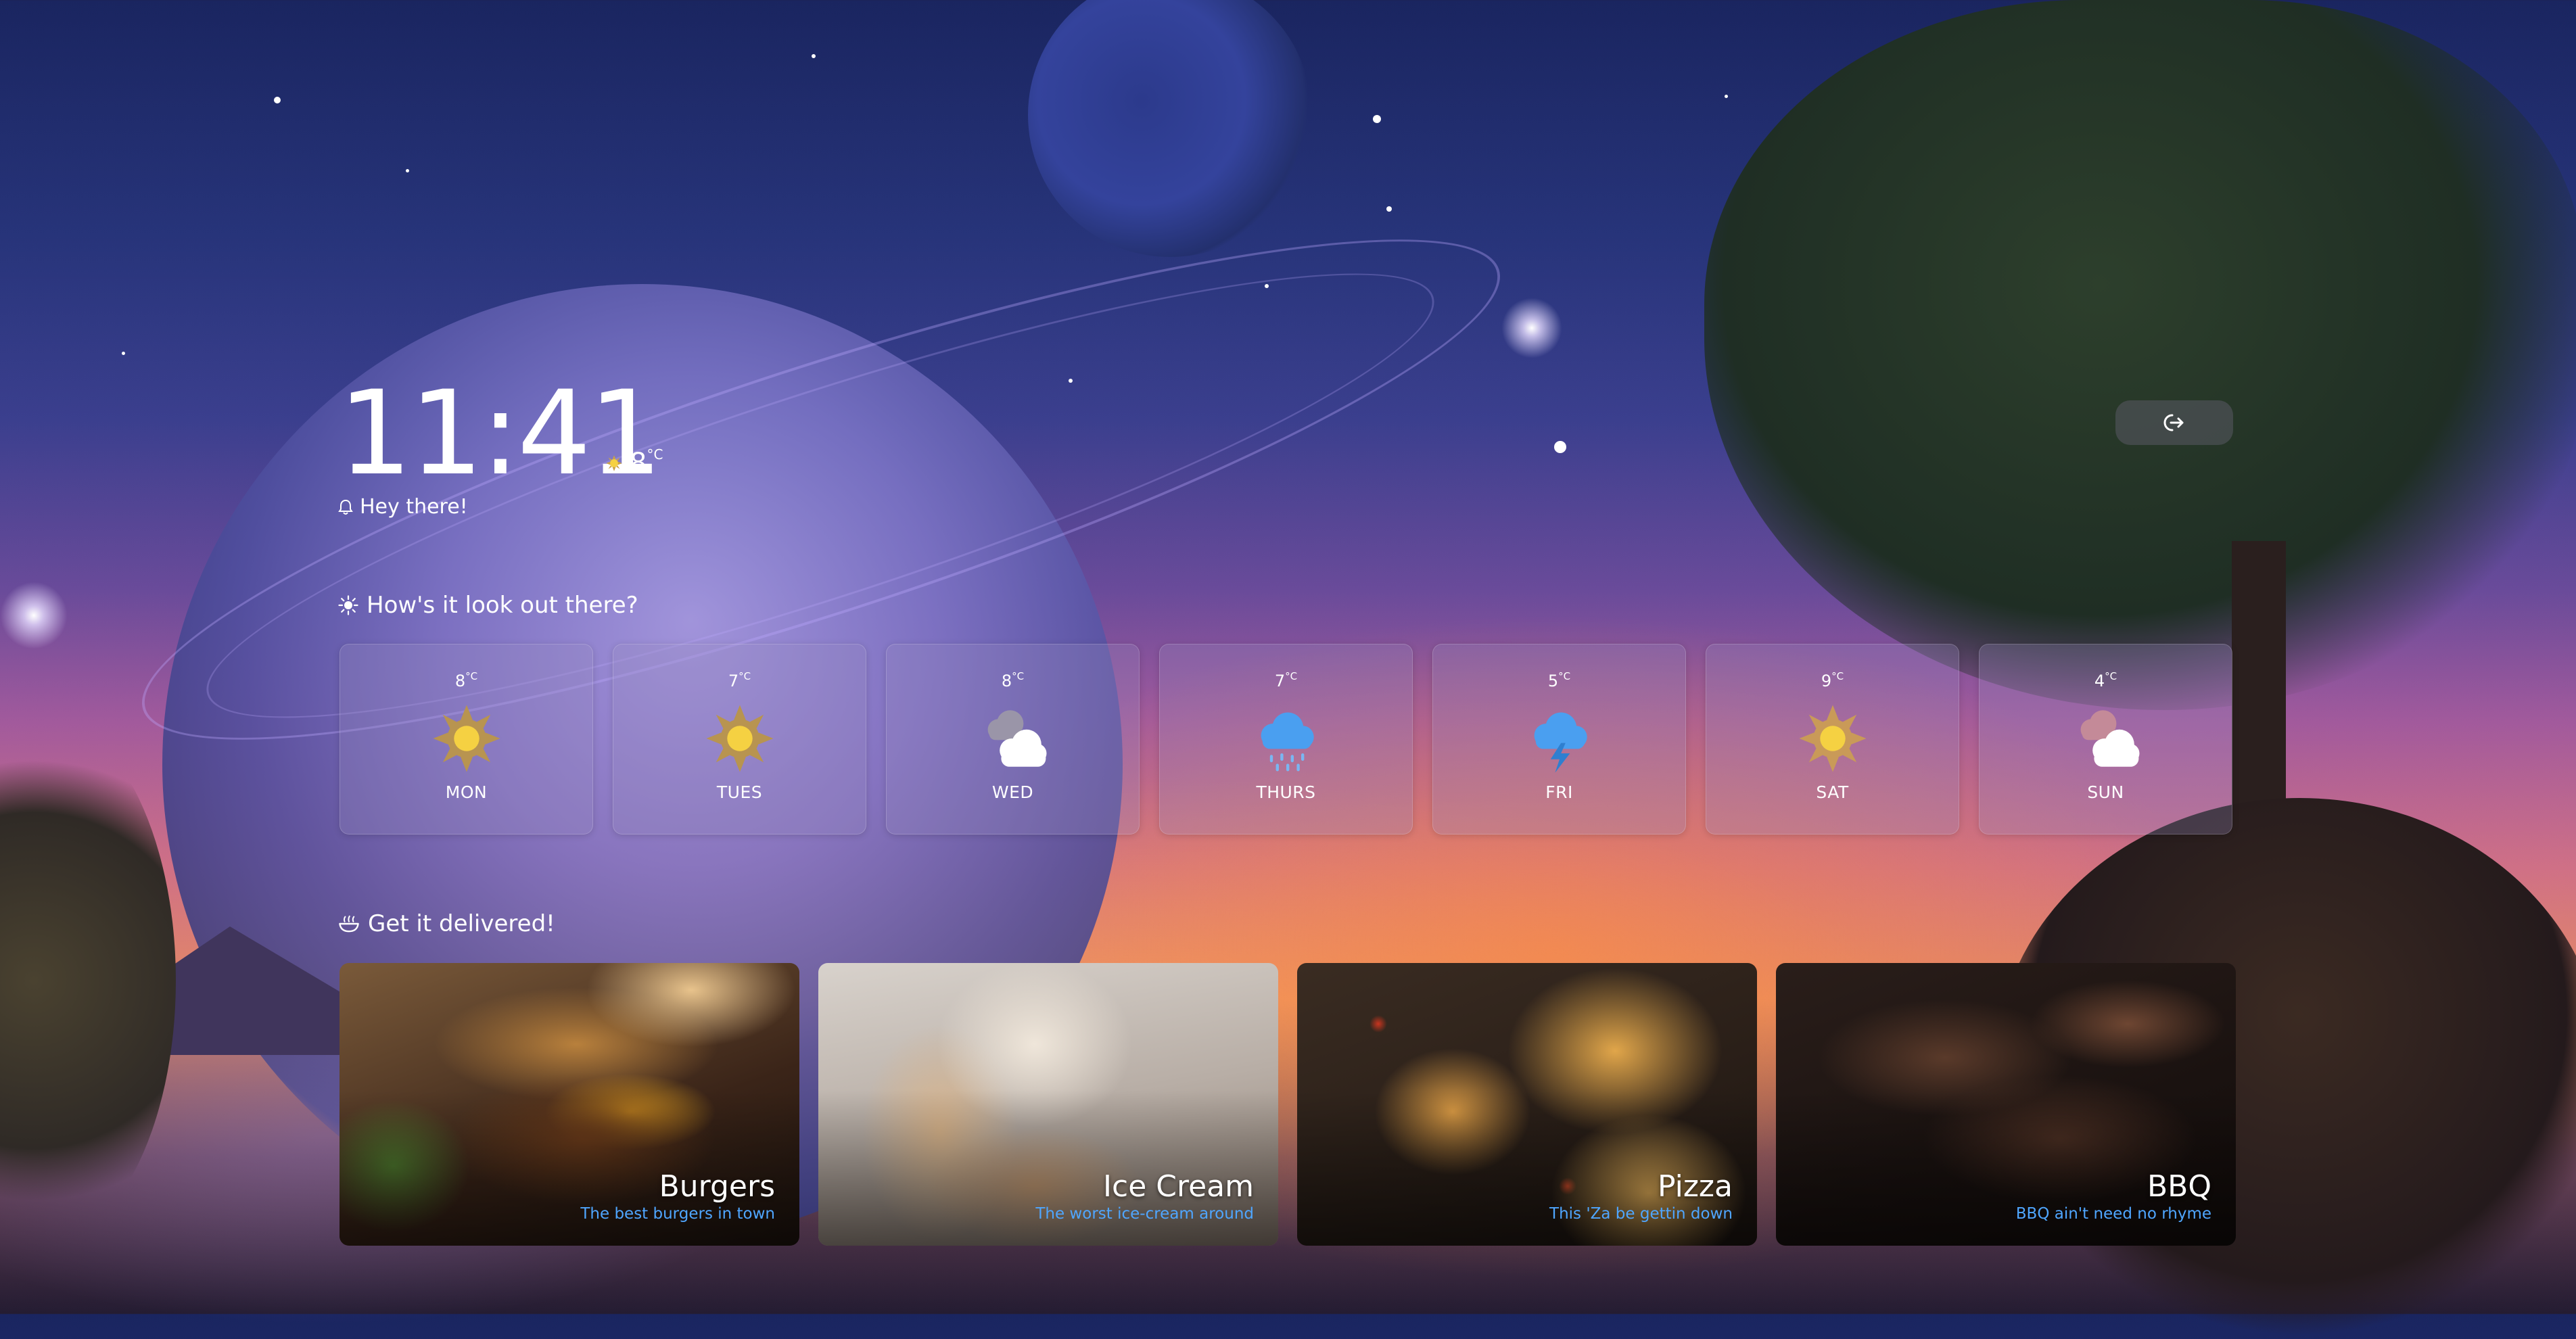  What do you see at coordinates (466, 792) in the screenshot?
I see `forecast-day: MON` at bounding box center [466, 792].